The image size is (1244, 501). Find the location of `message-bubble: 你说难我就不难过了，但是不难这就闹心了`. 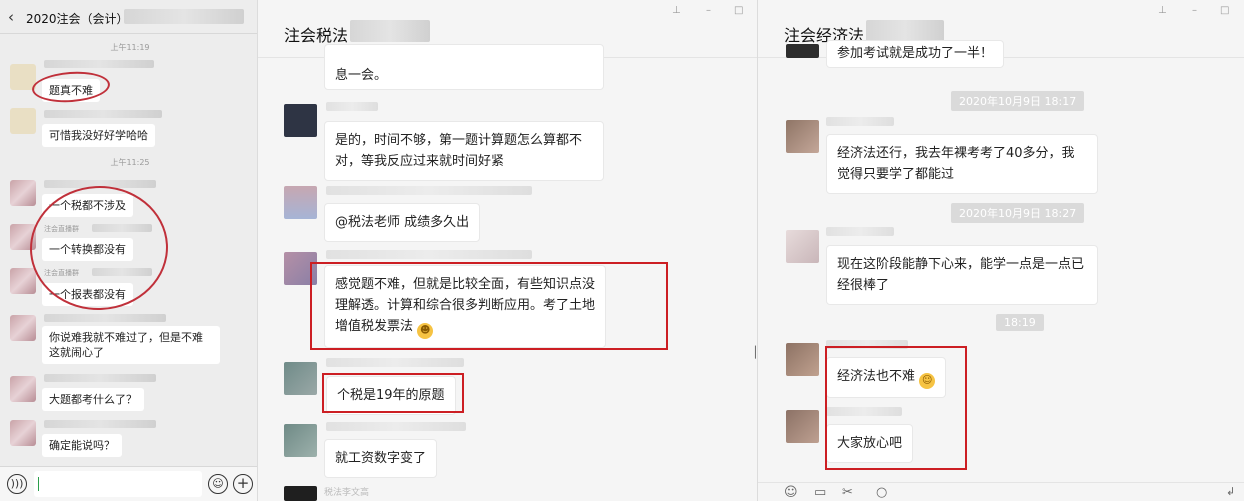

message-bubble: 你说难我就不难过了，但是不难这就闹心了 is located at coordinates (131, 345).